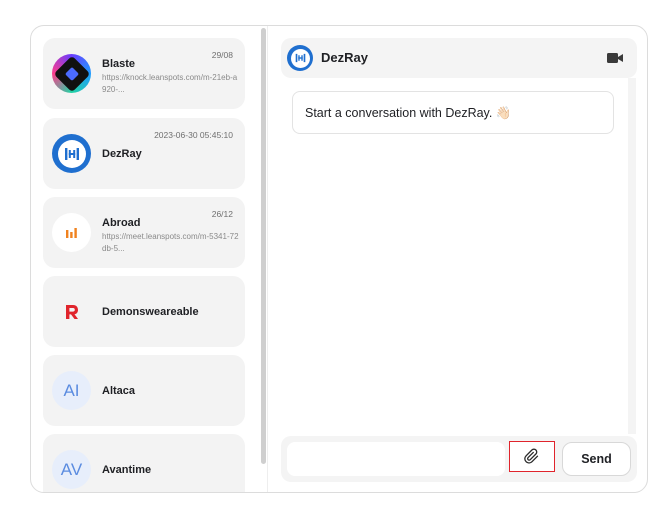  I want to click on conversation-date: 26/12, so click(222, 214).